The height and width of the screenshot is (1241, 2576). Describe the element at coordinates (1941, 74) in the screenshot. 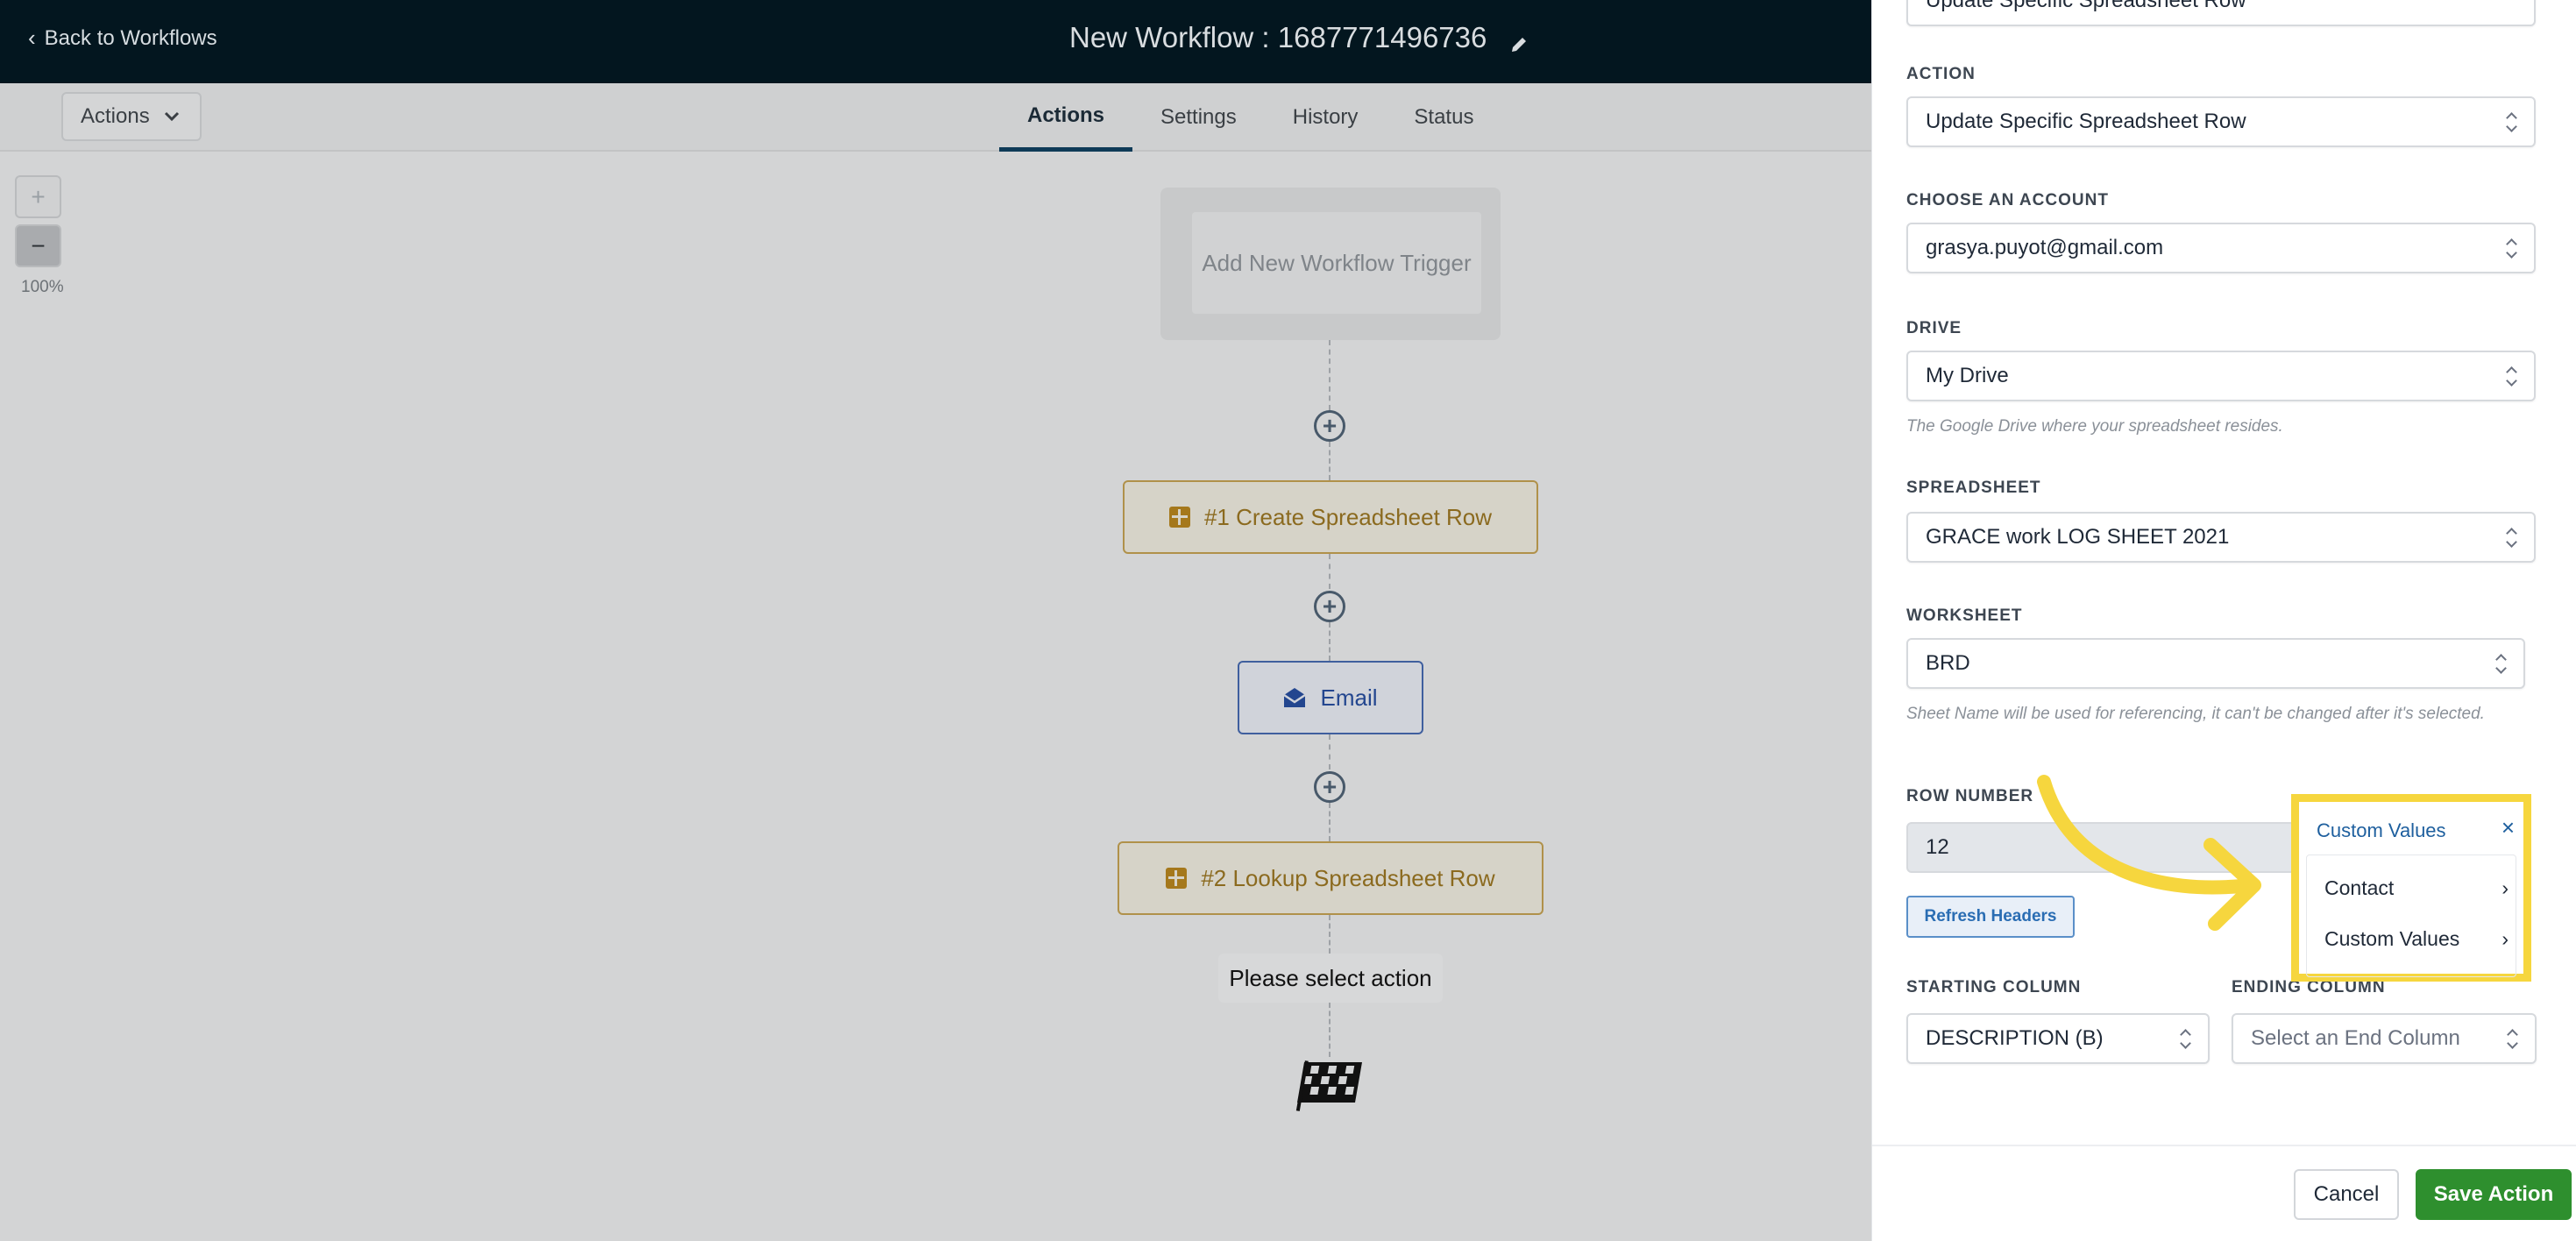

I see `action-label: ACTION` at that location.